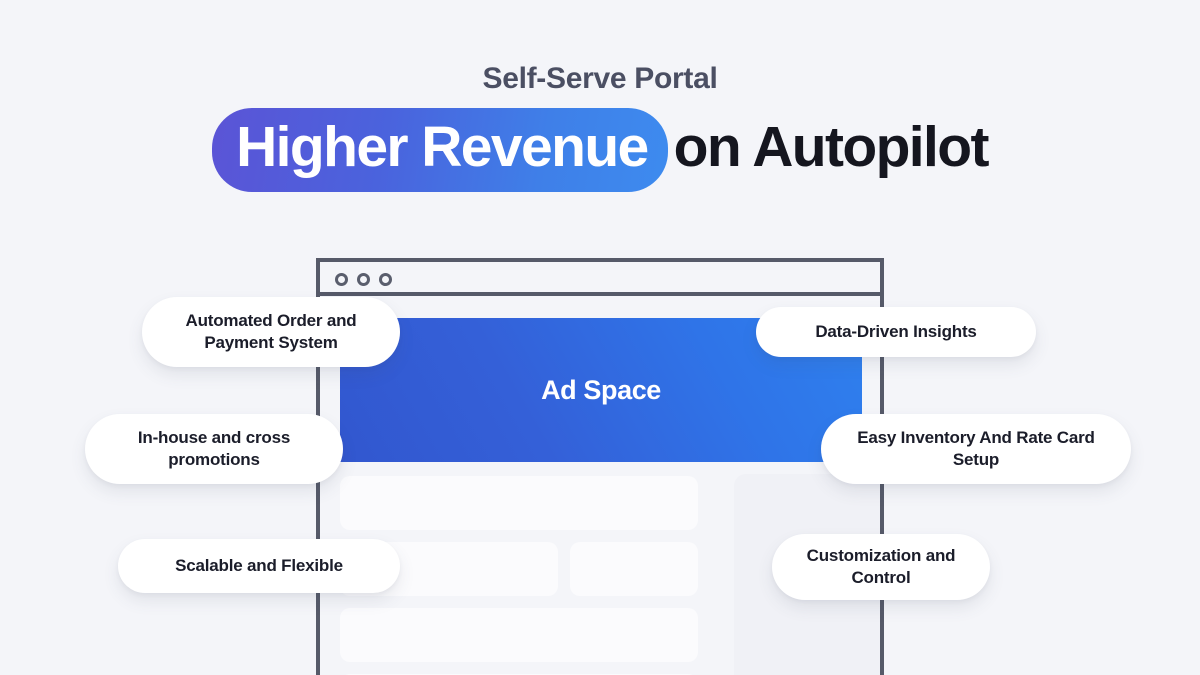  Describe the element at coordinates (214, 449) in the screenshot. I see `feature-pill-inhouse-cross-promotions: In-house and cross promotions` at that location.